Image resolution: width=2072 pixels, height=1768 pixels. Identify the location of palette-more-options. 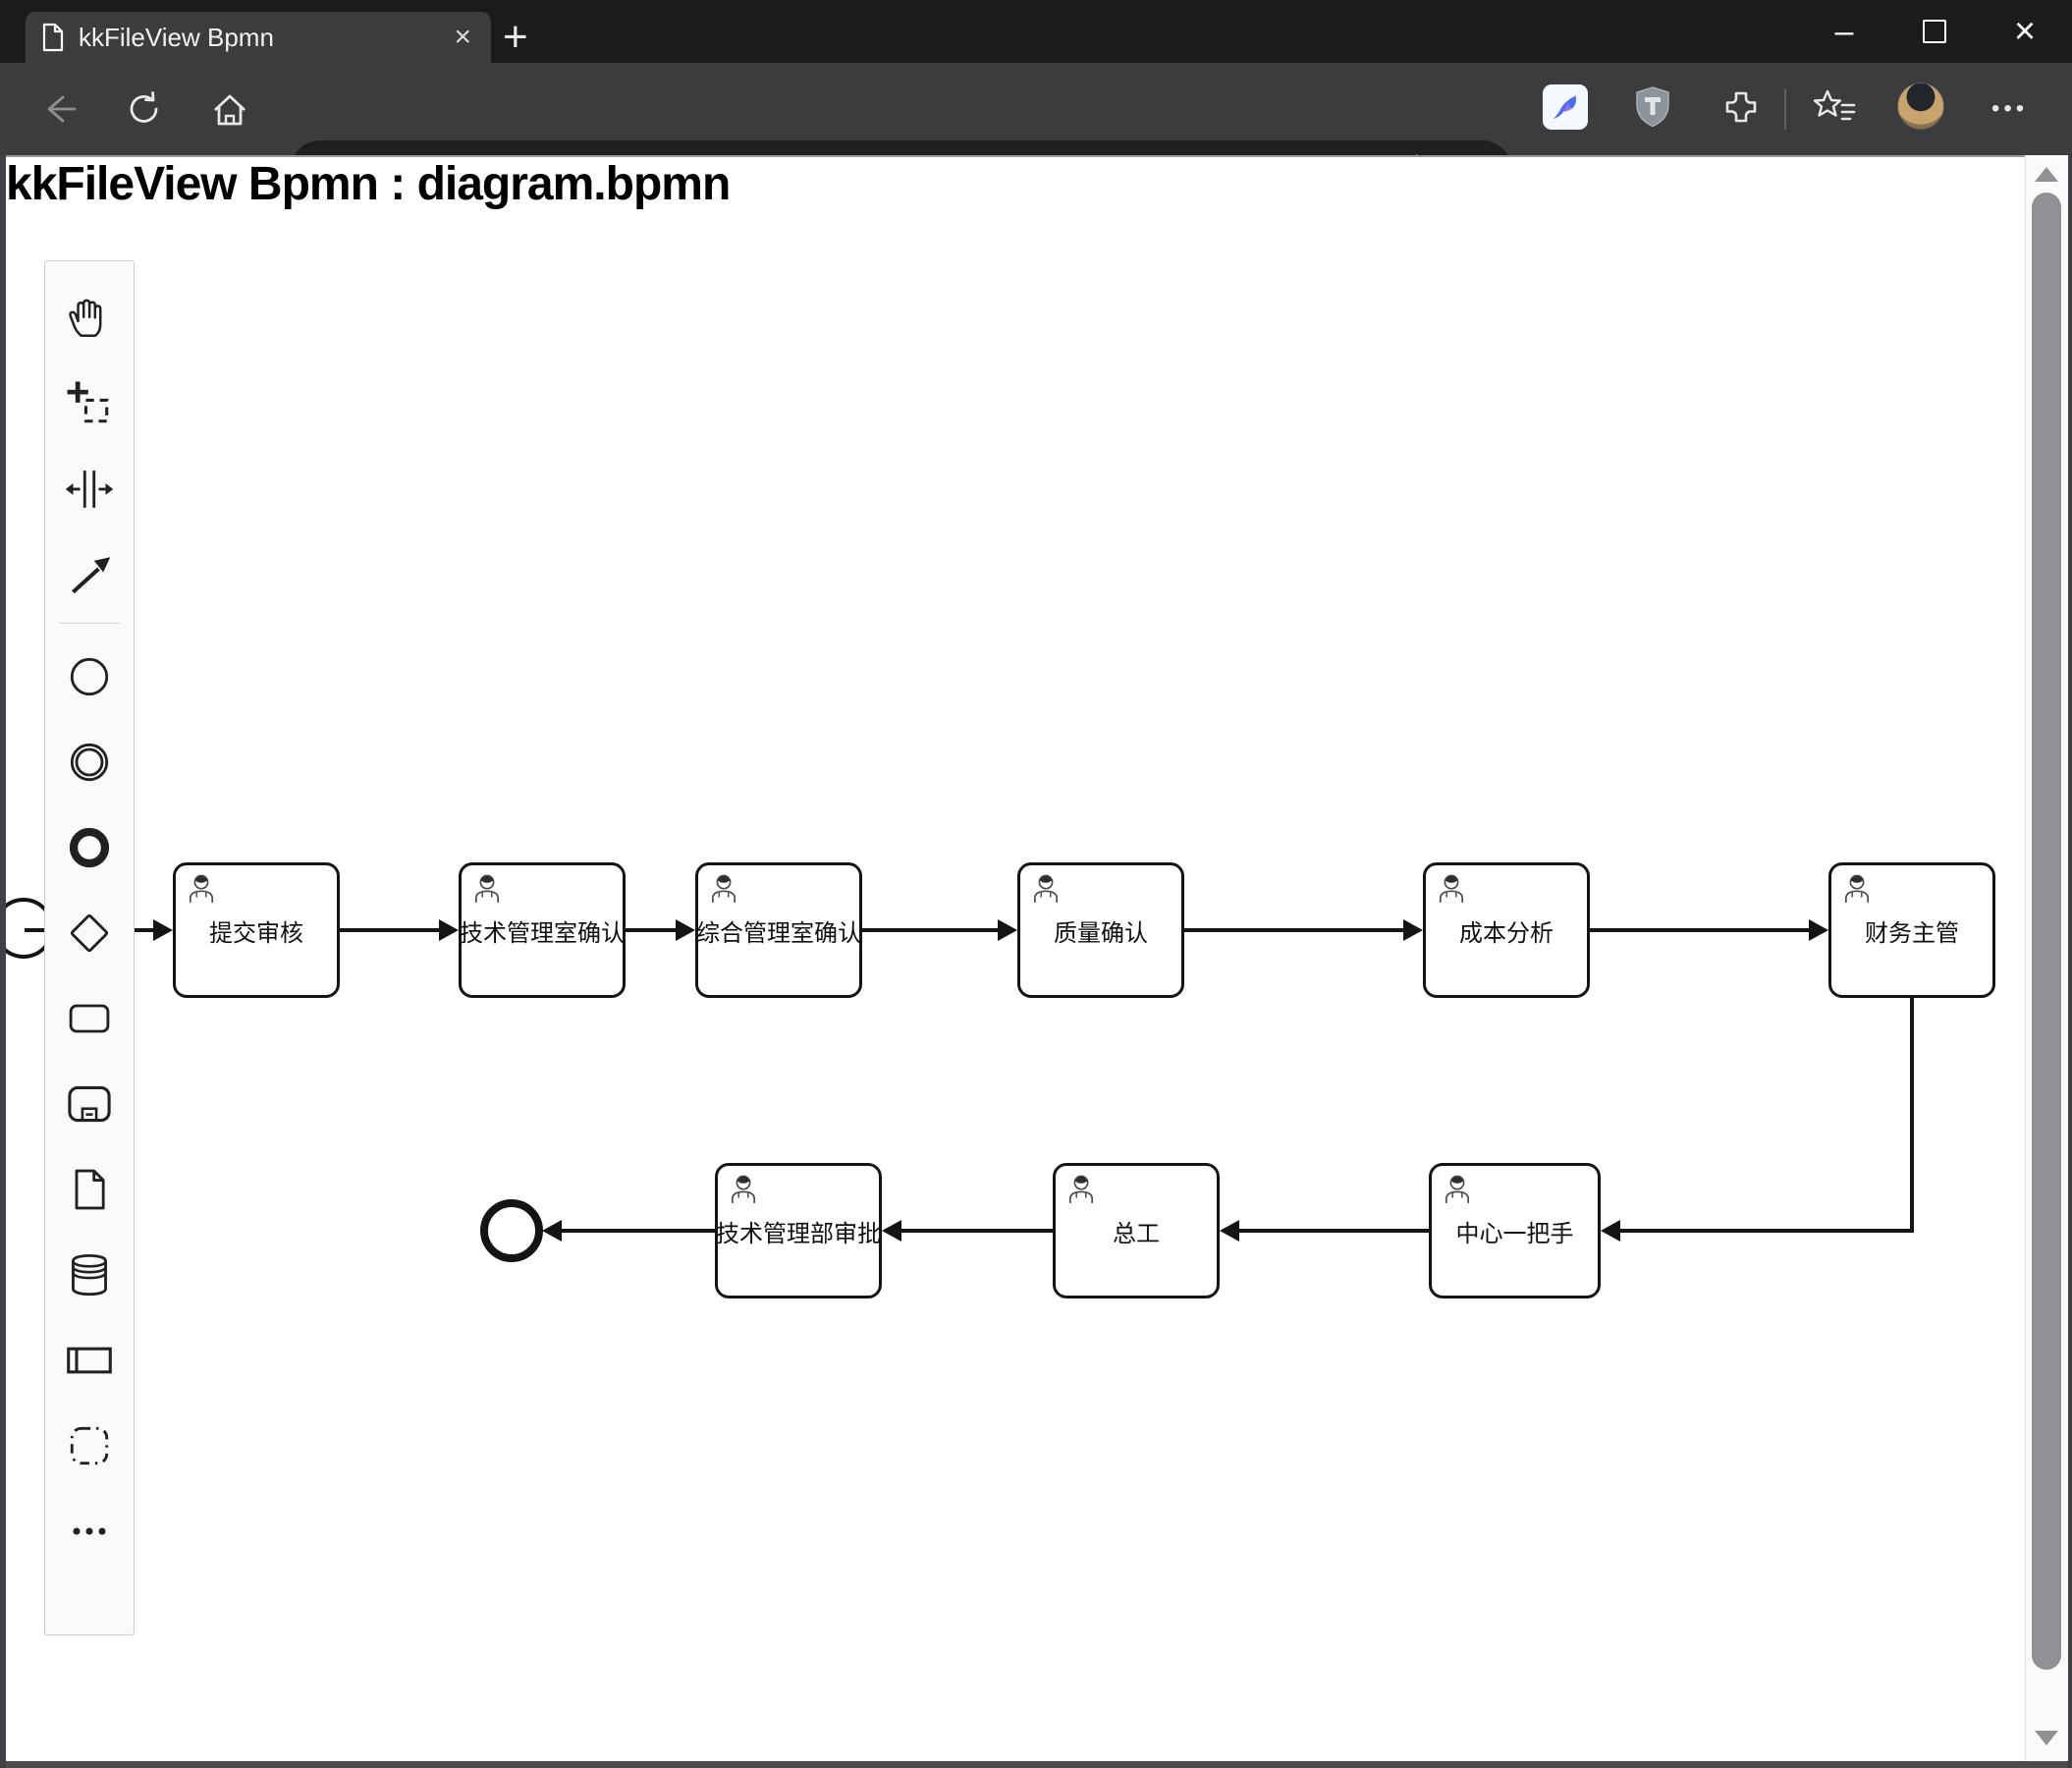
(89, 1531).